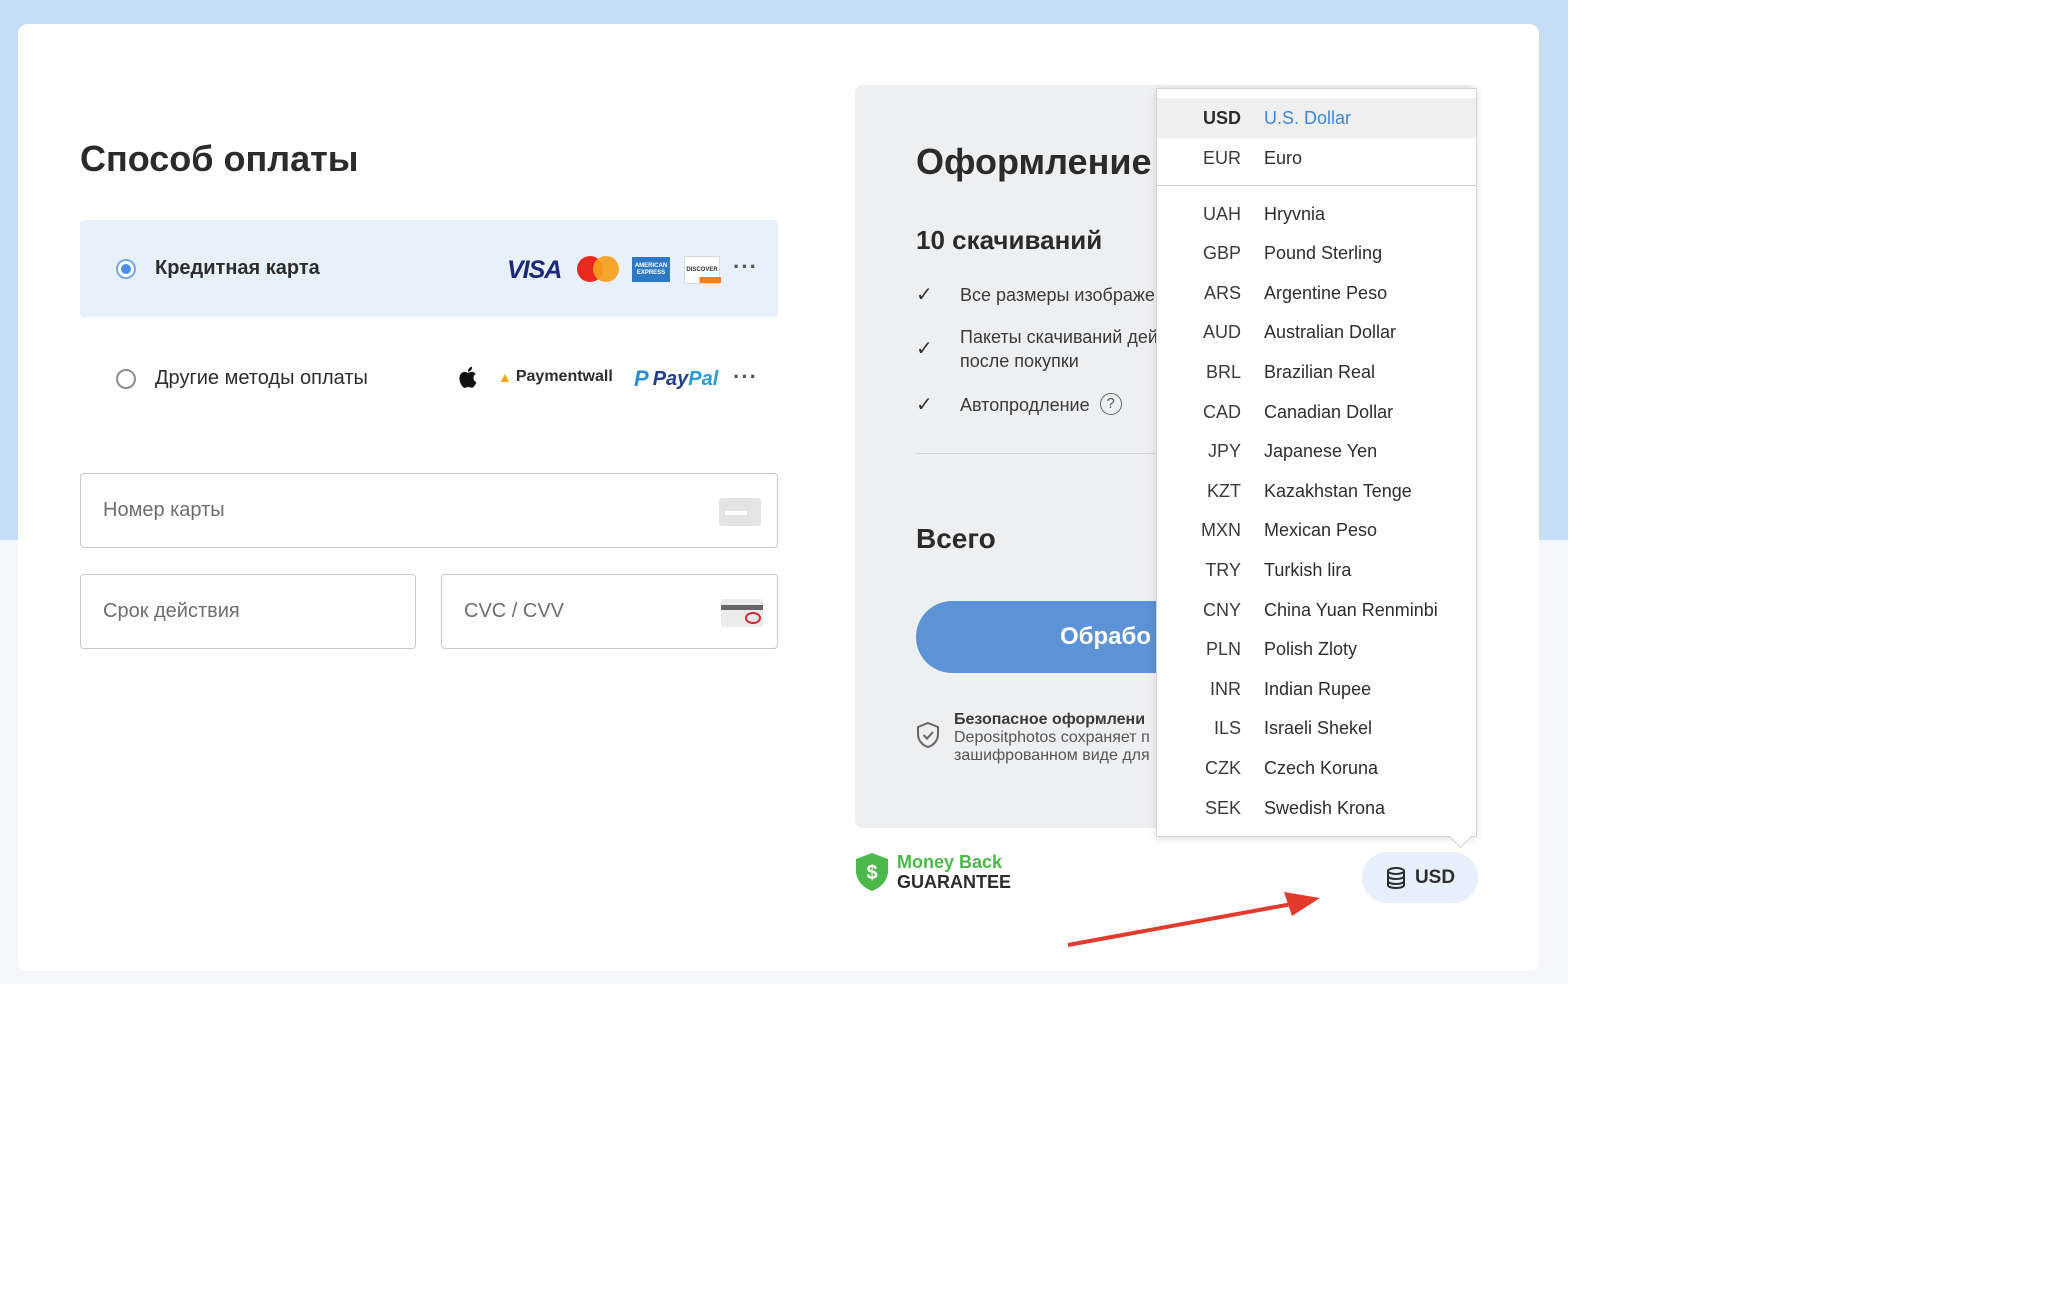  Describe the element at coordinates (1221, 117) in the screenshot. I see `currency-code: USD` at that location.